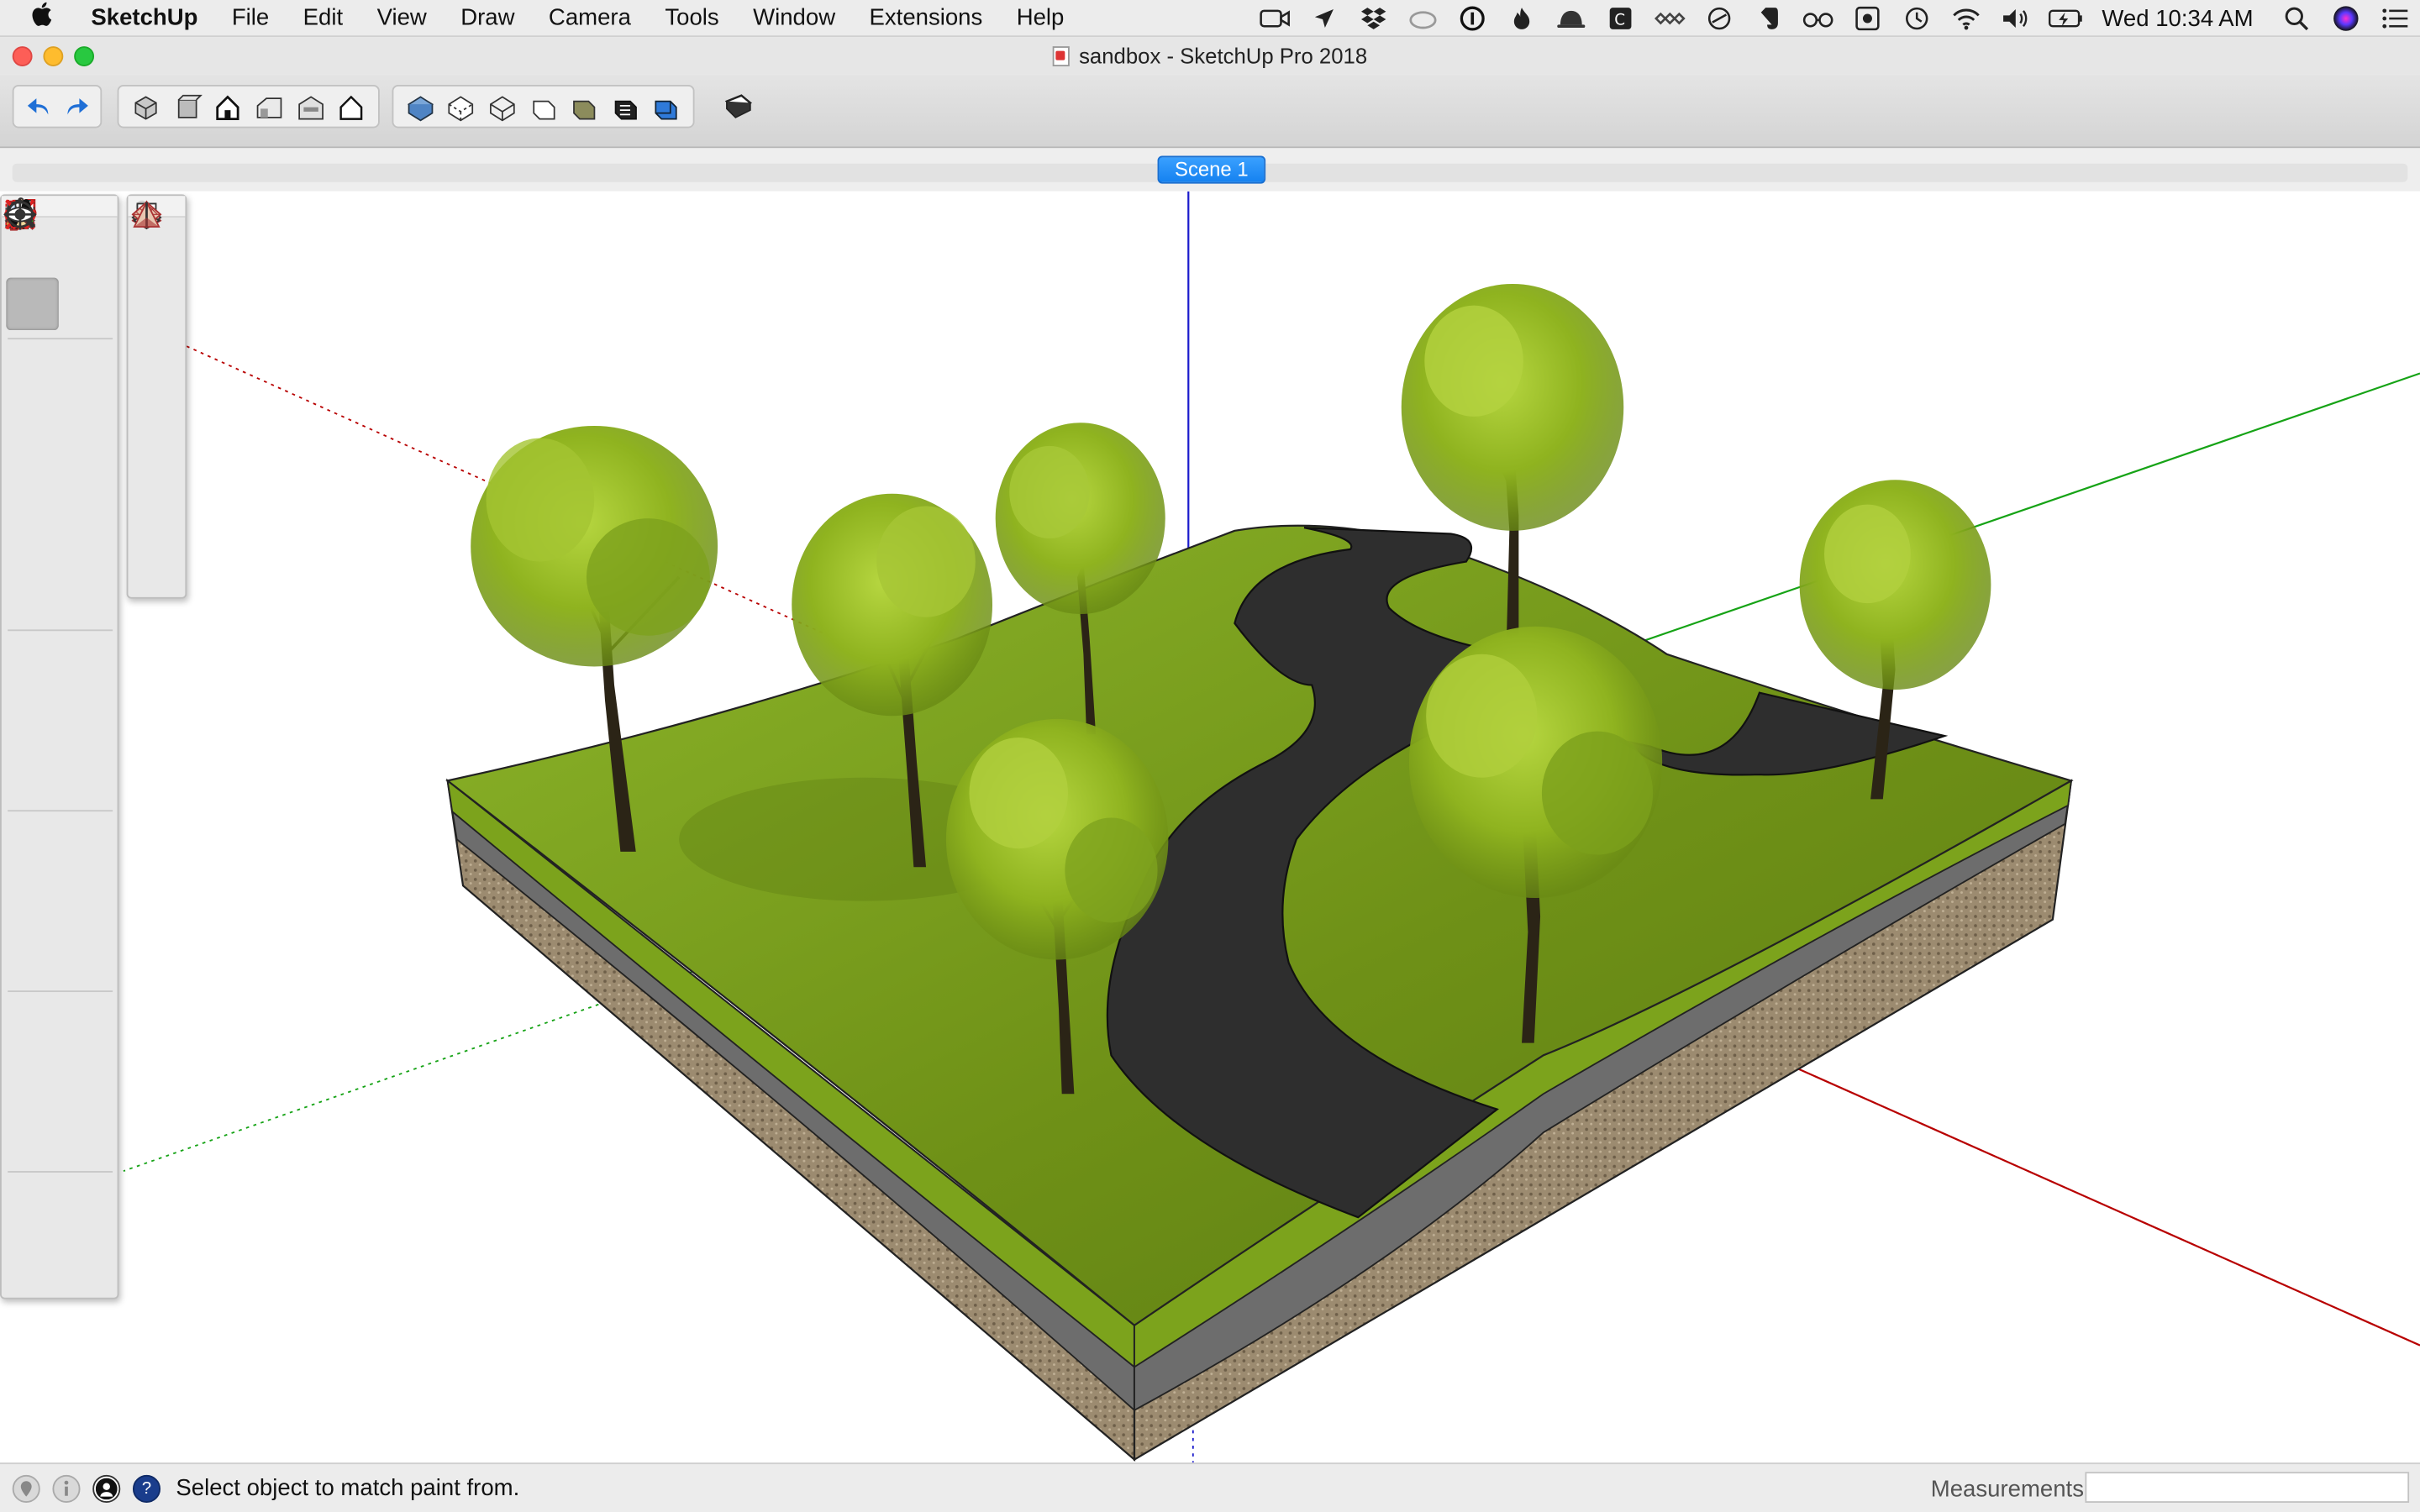  What do you see at coordinates (66, 1488) in the screenshot?
I see `credits-info-icon` at bounding box center [66, 1488].